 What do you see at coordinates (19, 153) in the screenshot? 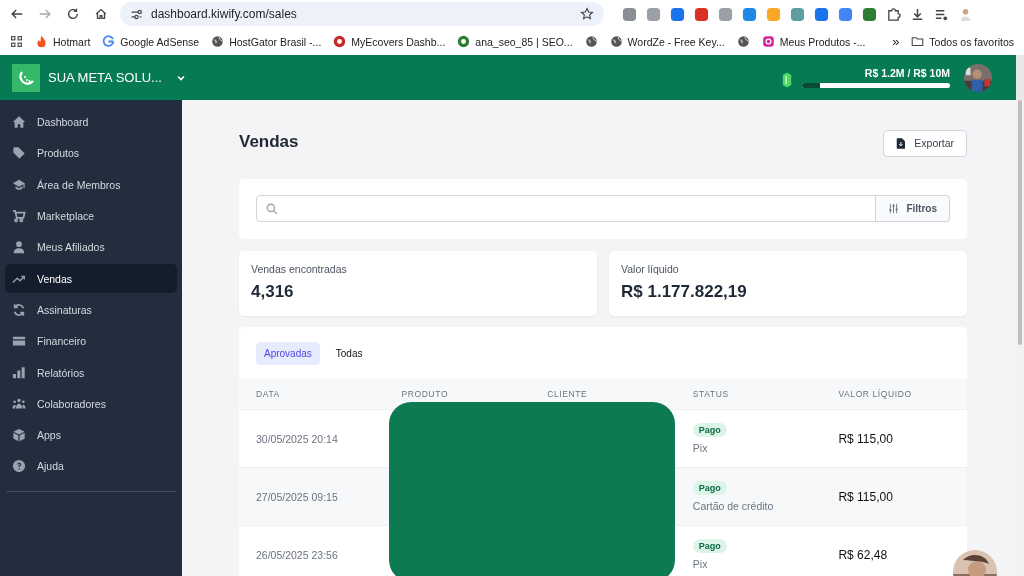
I see `tag-icon` at bounding box center [19, 153].